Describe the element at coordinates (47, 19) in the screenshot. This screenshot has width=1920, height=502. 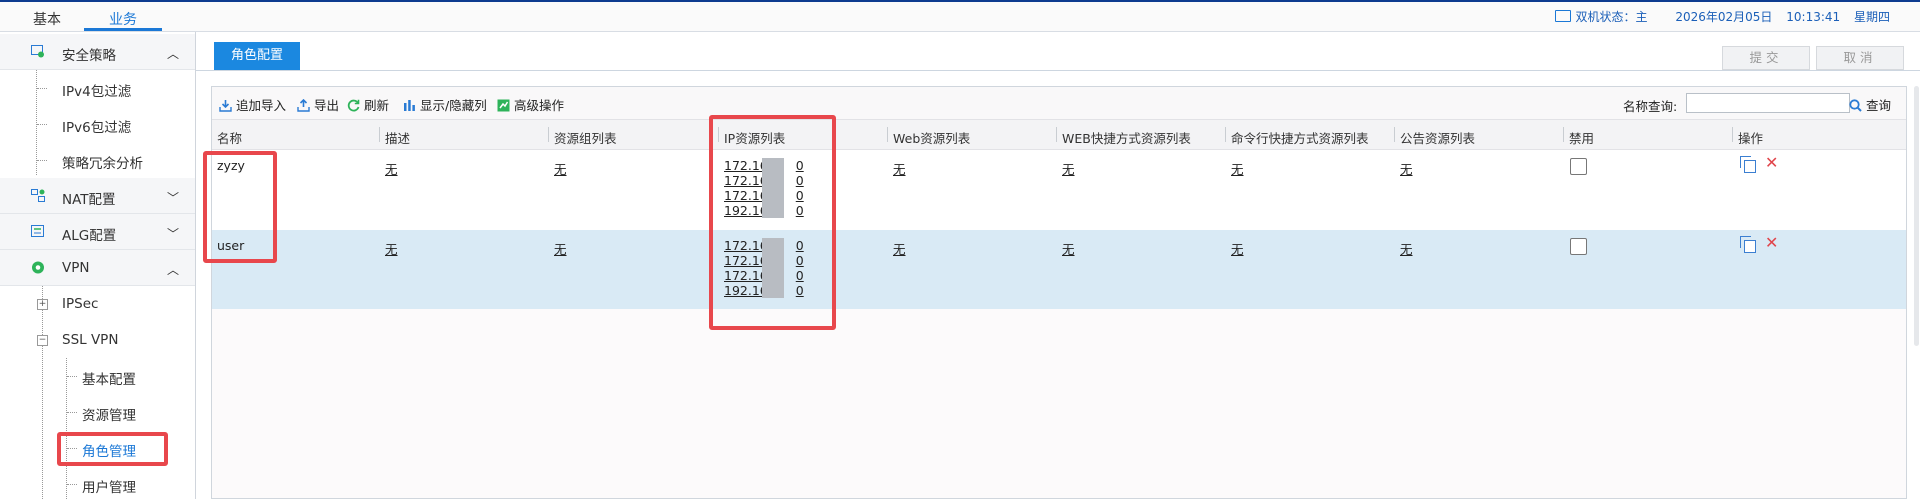
I see `tab-basic: 基本` at that location.